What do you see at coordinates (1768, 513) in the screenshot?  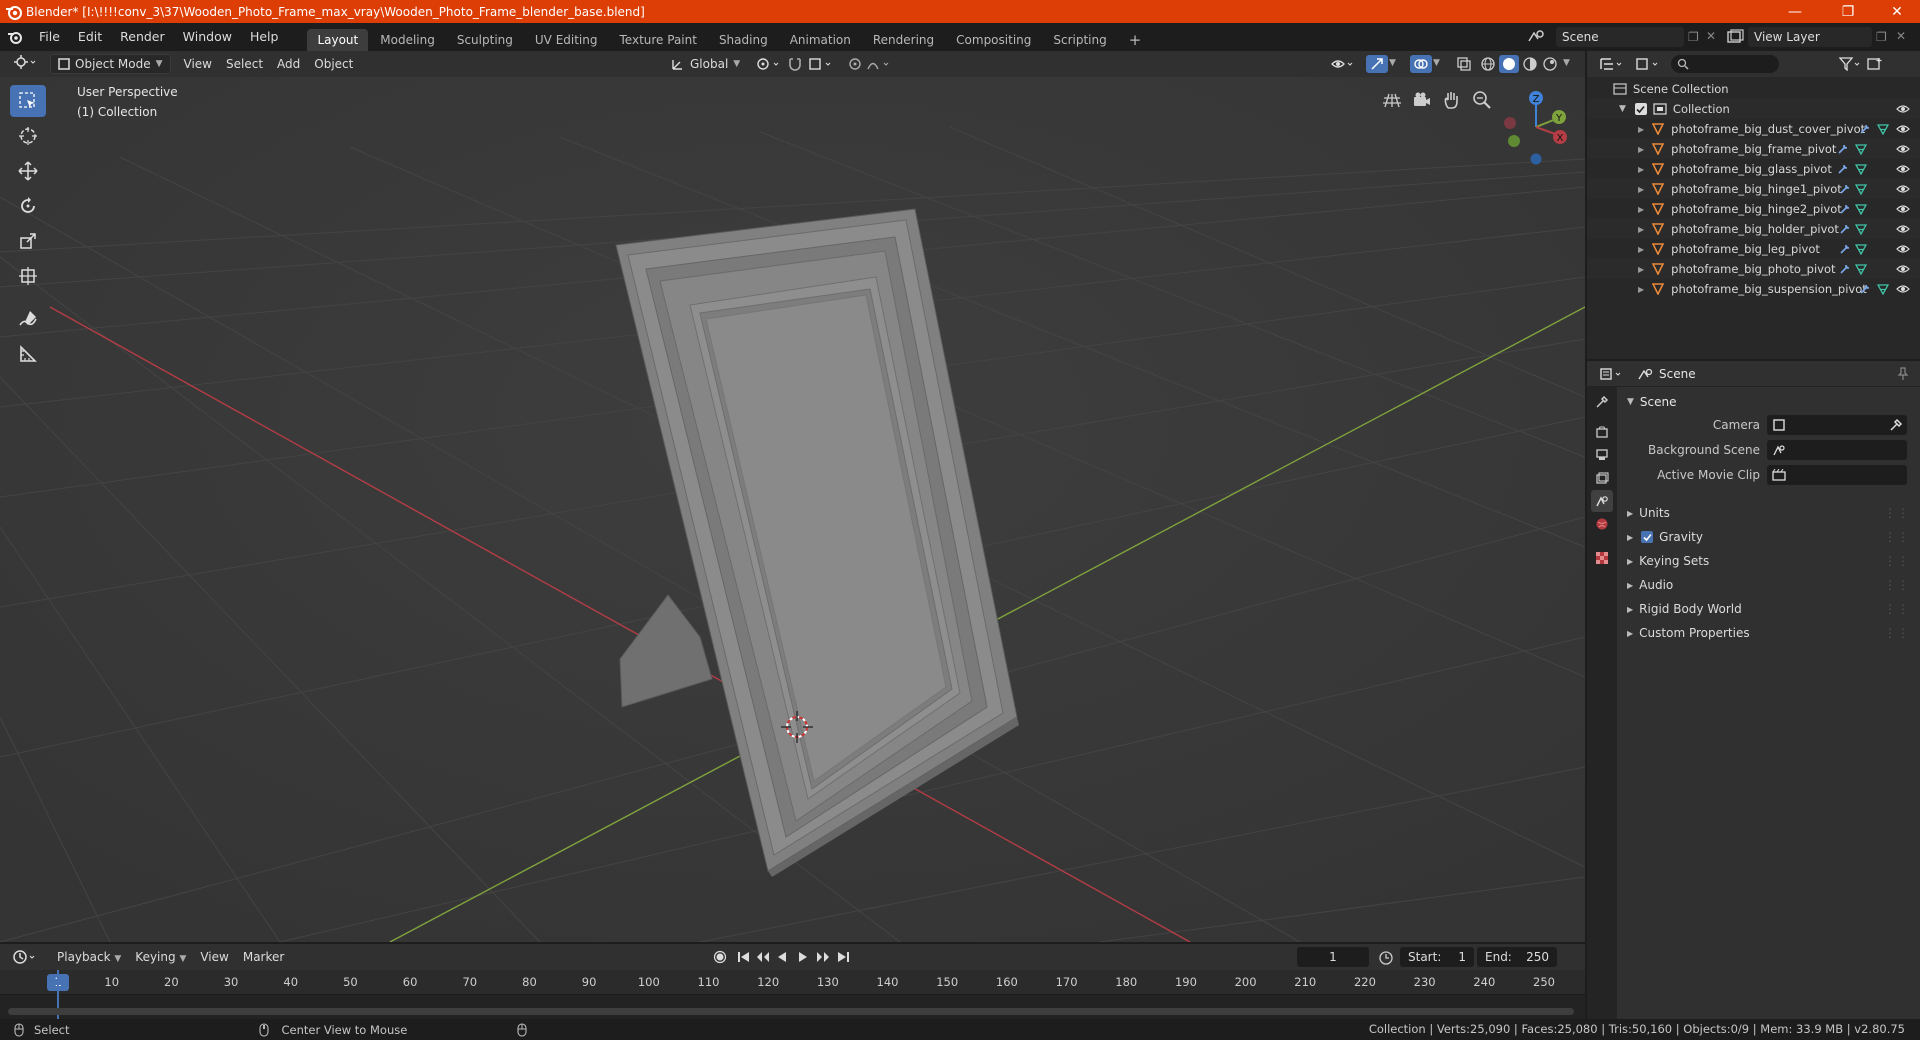 I see `panel-units: ▶ Units ⋮⋮` at bounding box center [1768, 513].